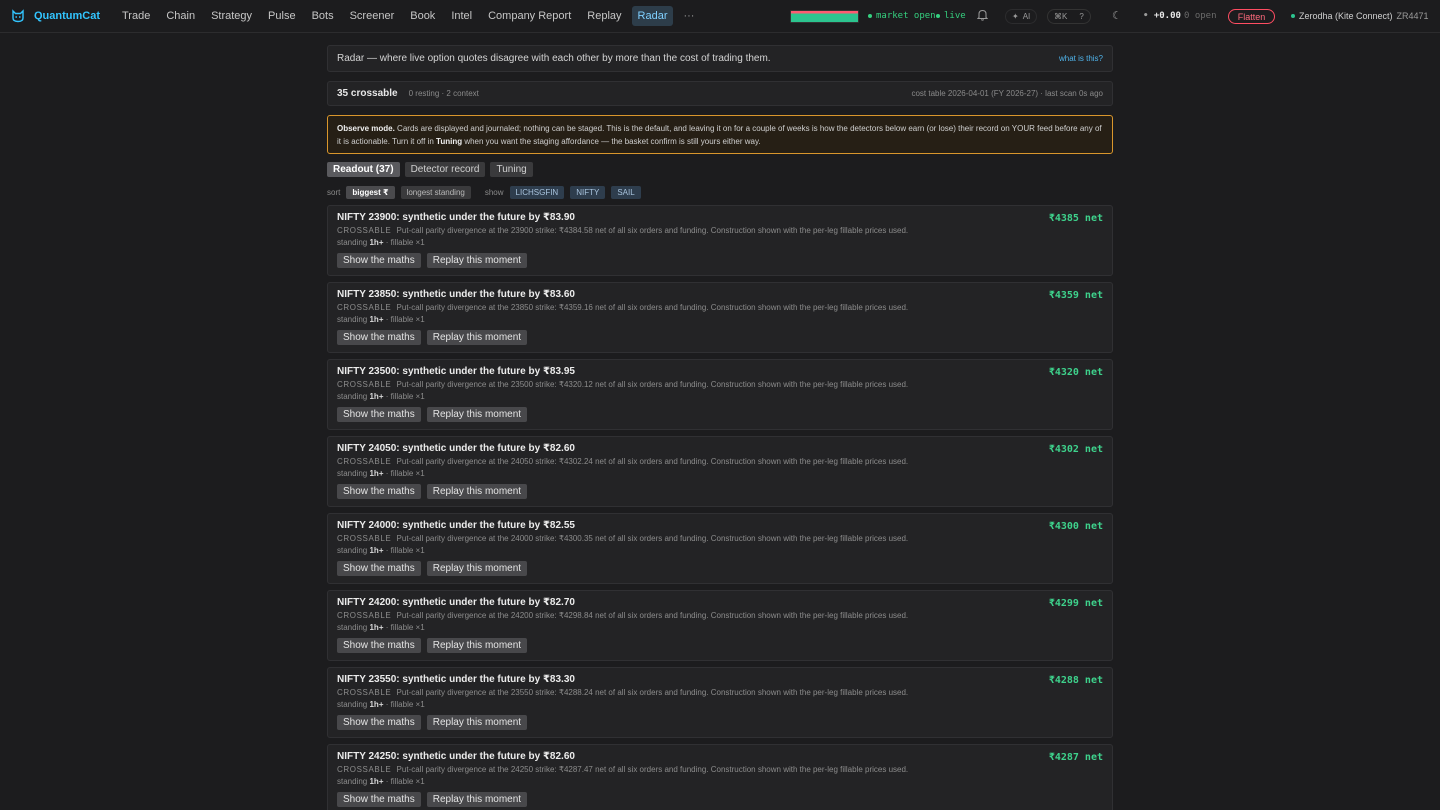 Image resolution: width=1440 pixels, height=810 pixels. Describe the element at coordinates (870, 16) in the screenshot. I see `status-dot-icon` at that location.